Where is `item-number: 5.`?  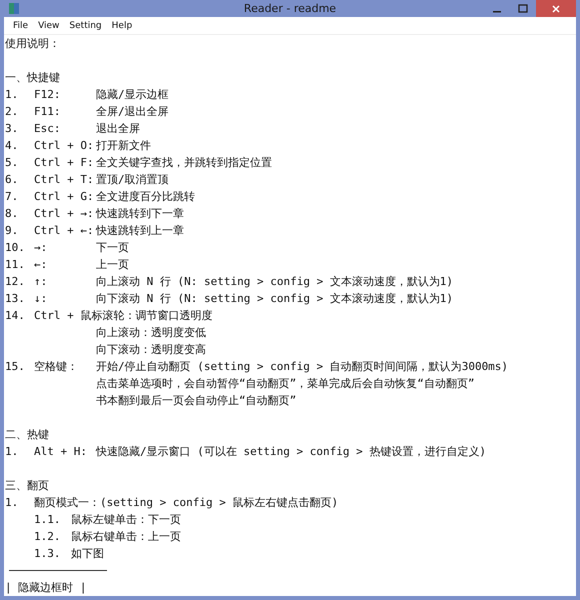 item-number: 5. is located at coordinates (12, 162).